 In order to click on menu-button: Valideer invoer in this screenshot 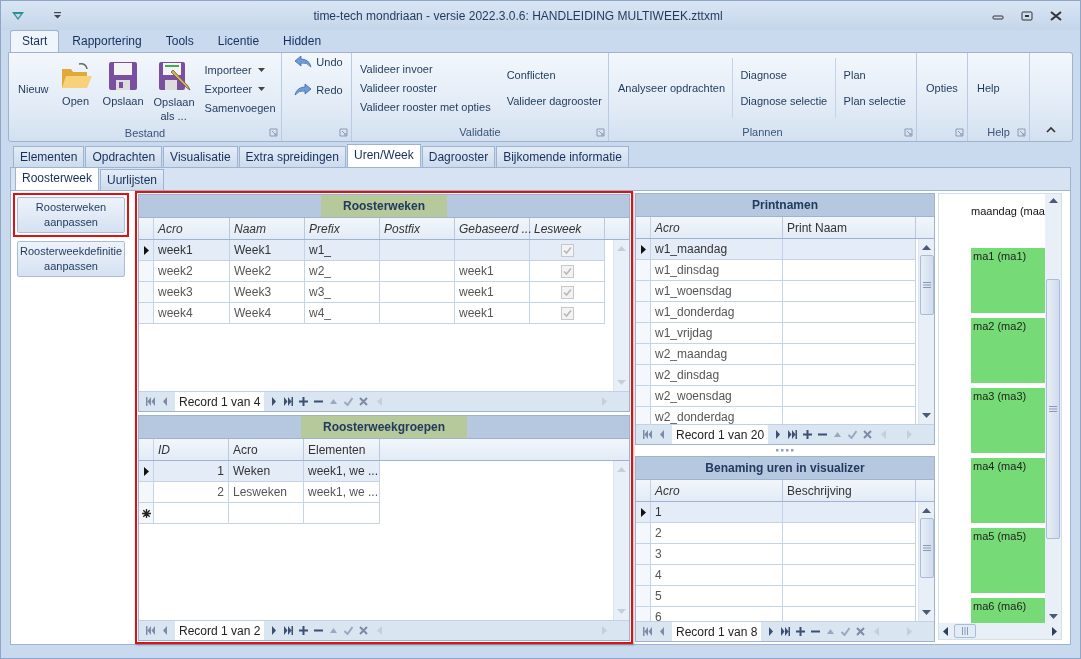, I will do `click(425, 69)`.